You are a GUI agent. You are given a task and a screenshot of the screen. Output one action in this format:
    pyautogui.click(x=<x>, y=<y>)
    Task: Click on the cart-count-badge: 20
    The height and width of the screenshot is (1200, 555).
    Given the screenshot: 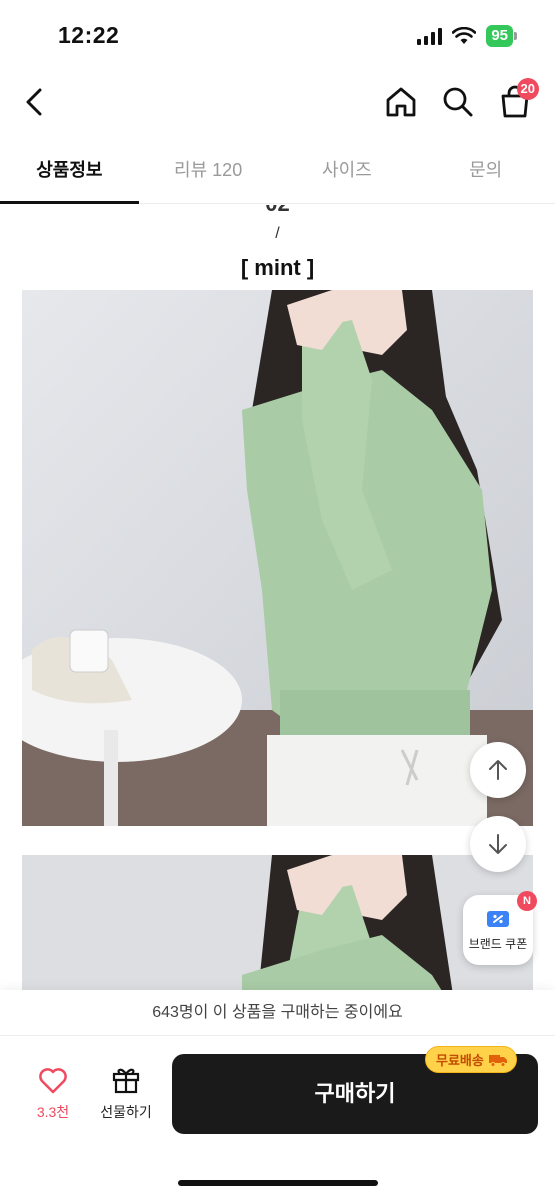 What is the action you would take?
    pyautogui.click(x=527, y=89)
    